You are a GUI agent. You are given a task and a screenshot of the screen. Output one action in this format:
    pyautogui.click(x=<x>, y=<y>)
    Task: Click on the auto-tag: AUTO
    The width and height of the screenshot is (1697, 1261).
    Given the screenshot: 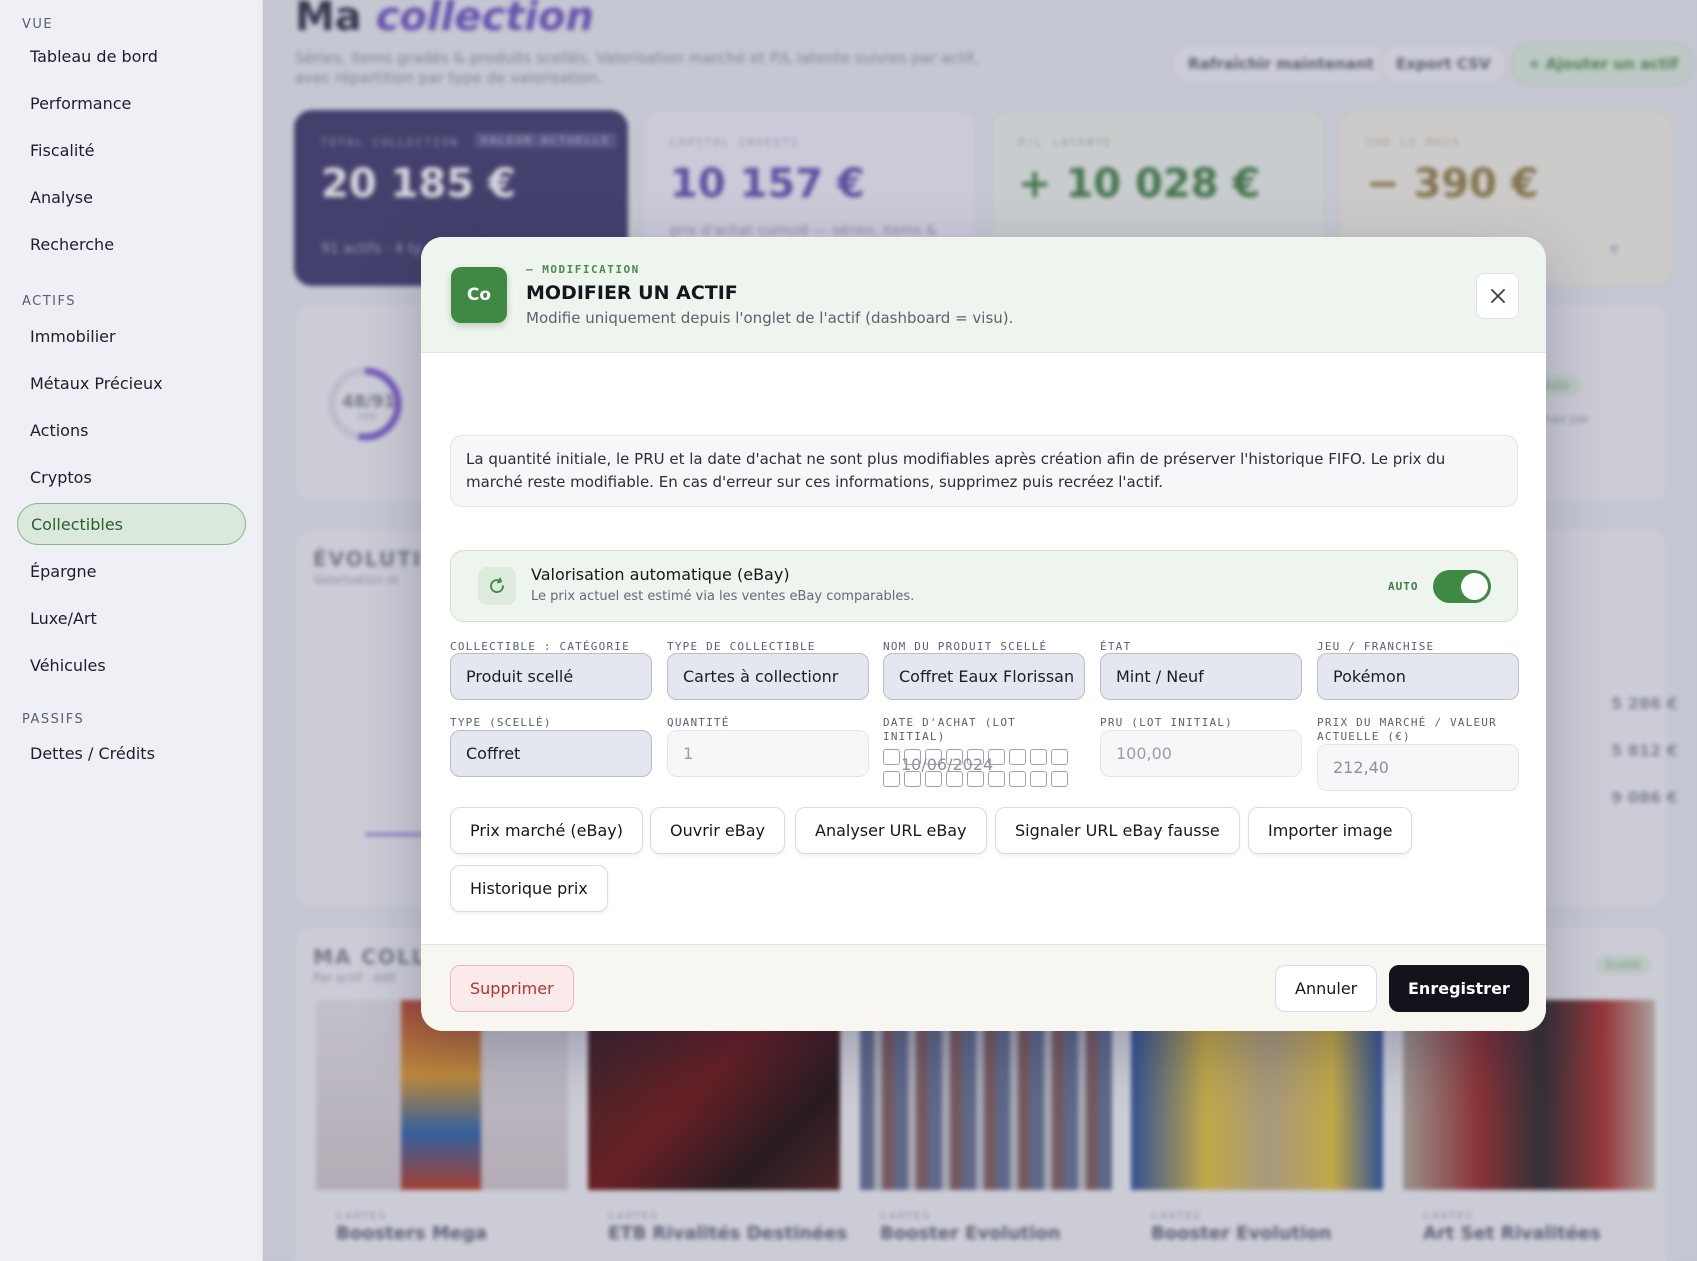 What is the action you would take?
    pyautogui.click(x=1403, y=586)
    